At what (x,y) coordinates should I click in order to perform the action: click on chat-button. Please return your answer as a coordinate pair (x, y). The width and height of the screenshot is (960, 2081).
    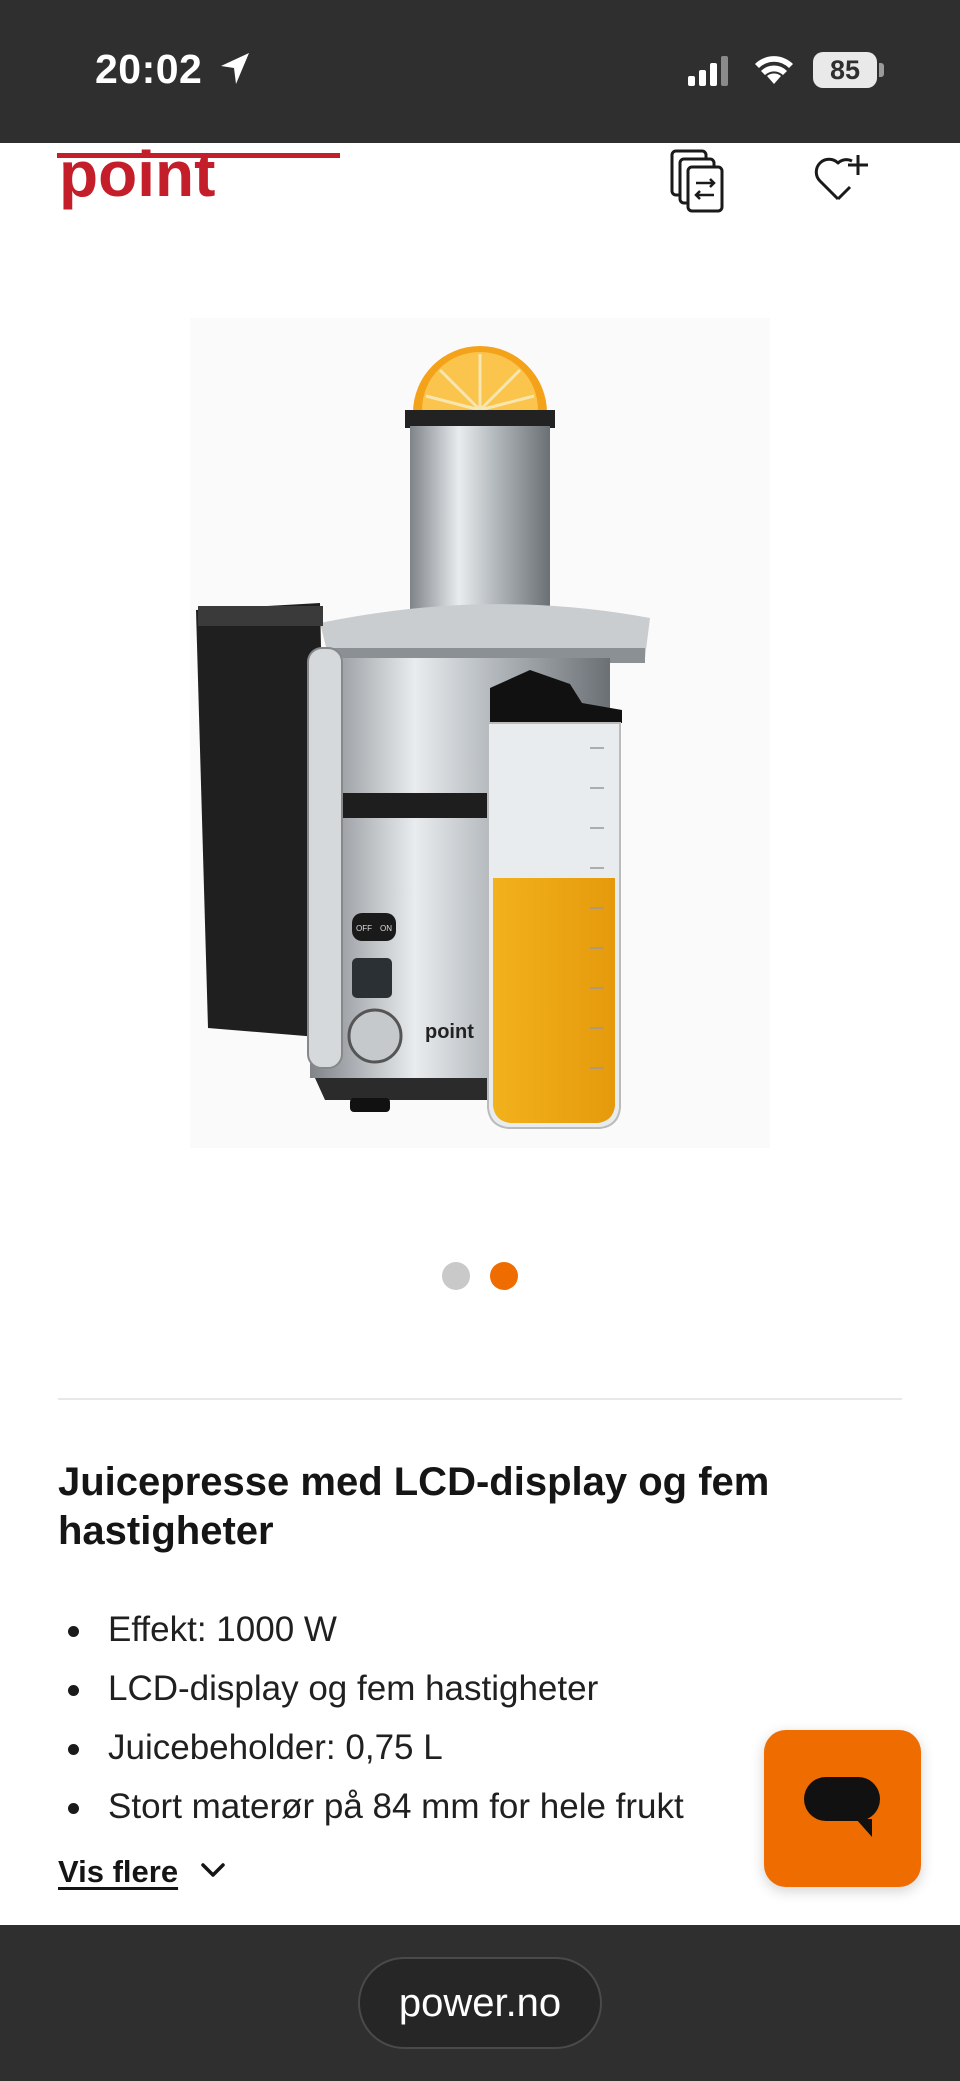
    Looking at the image, I should click on (842, 1808).